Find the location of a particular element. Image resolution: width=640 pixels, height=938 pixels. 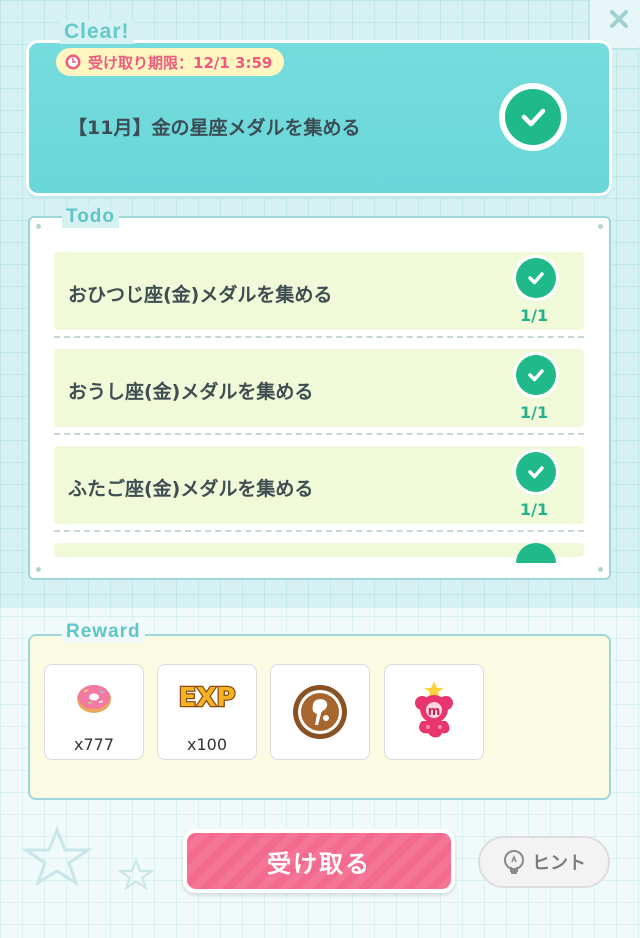

clear-status-label: Clear! is located at coordinates (97, 32).